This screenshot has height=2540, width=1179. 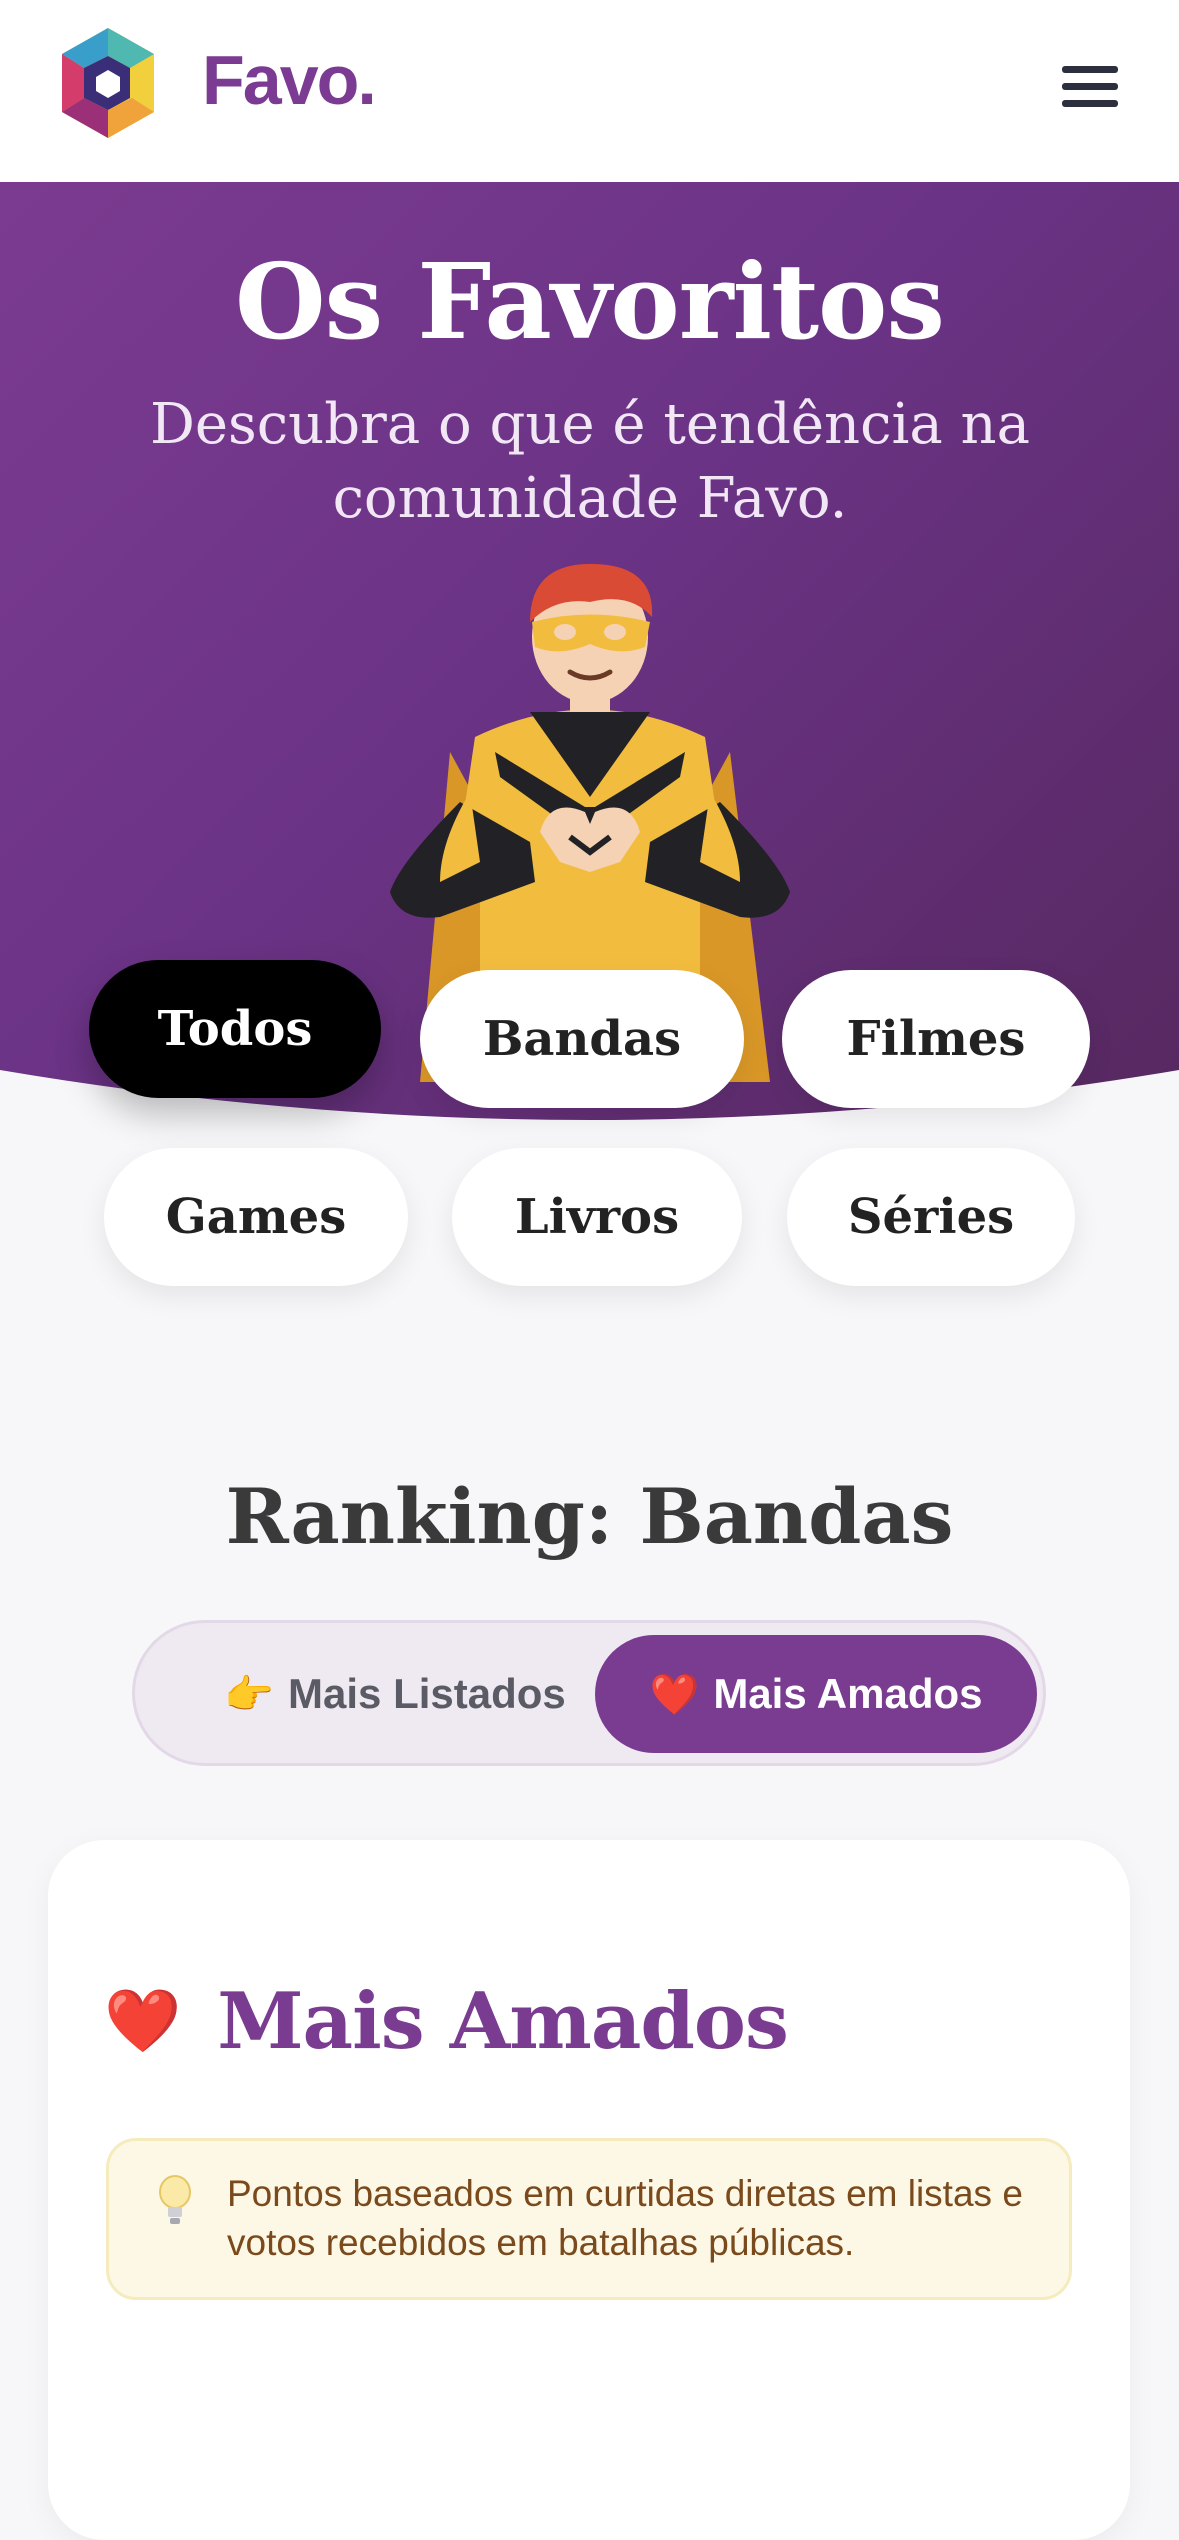 I want to click on filter-pill-livros: Livros, so click(x=597, y=1217).